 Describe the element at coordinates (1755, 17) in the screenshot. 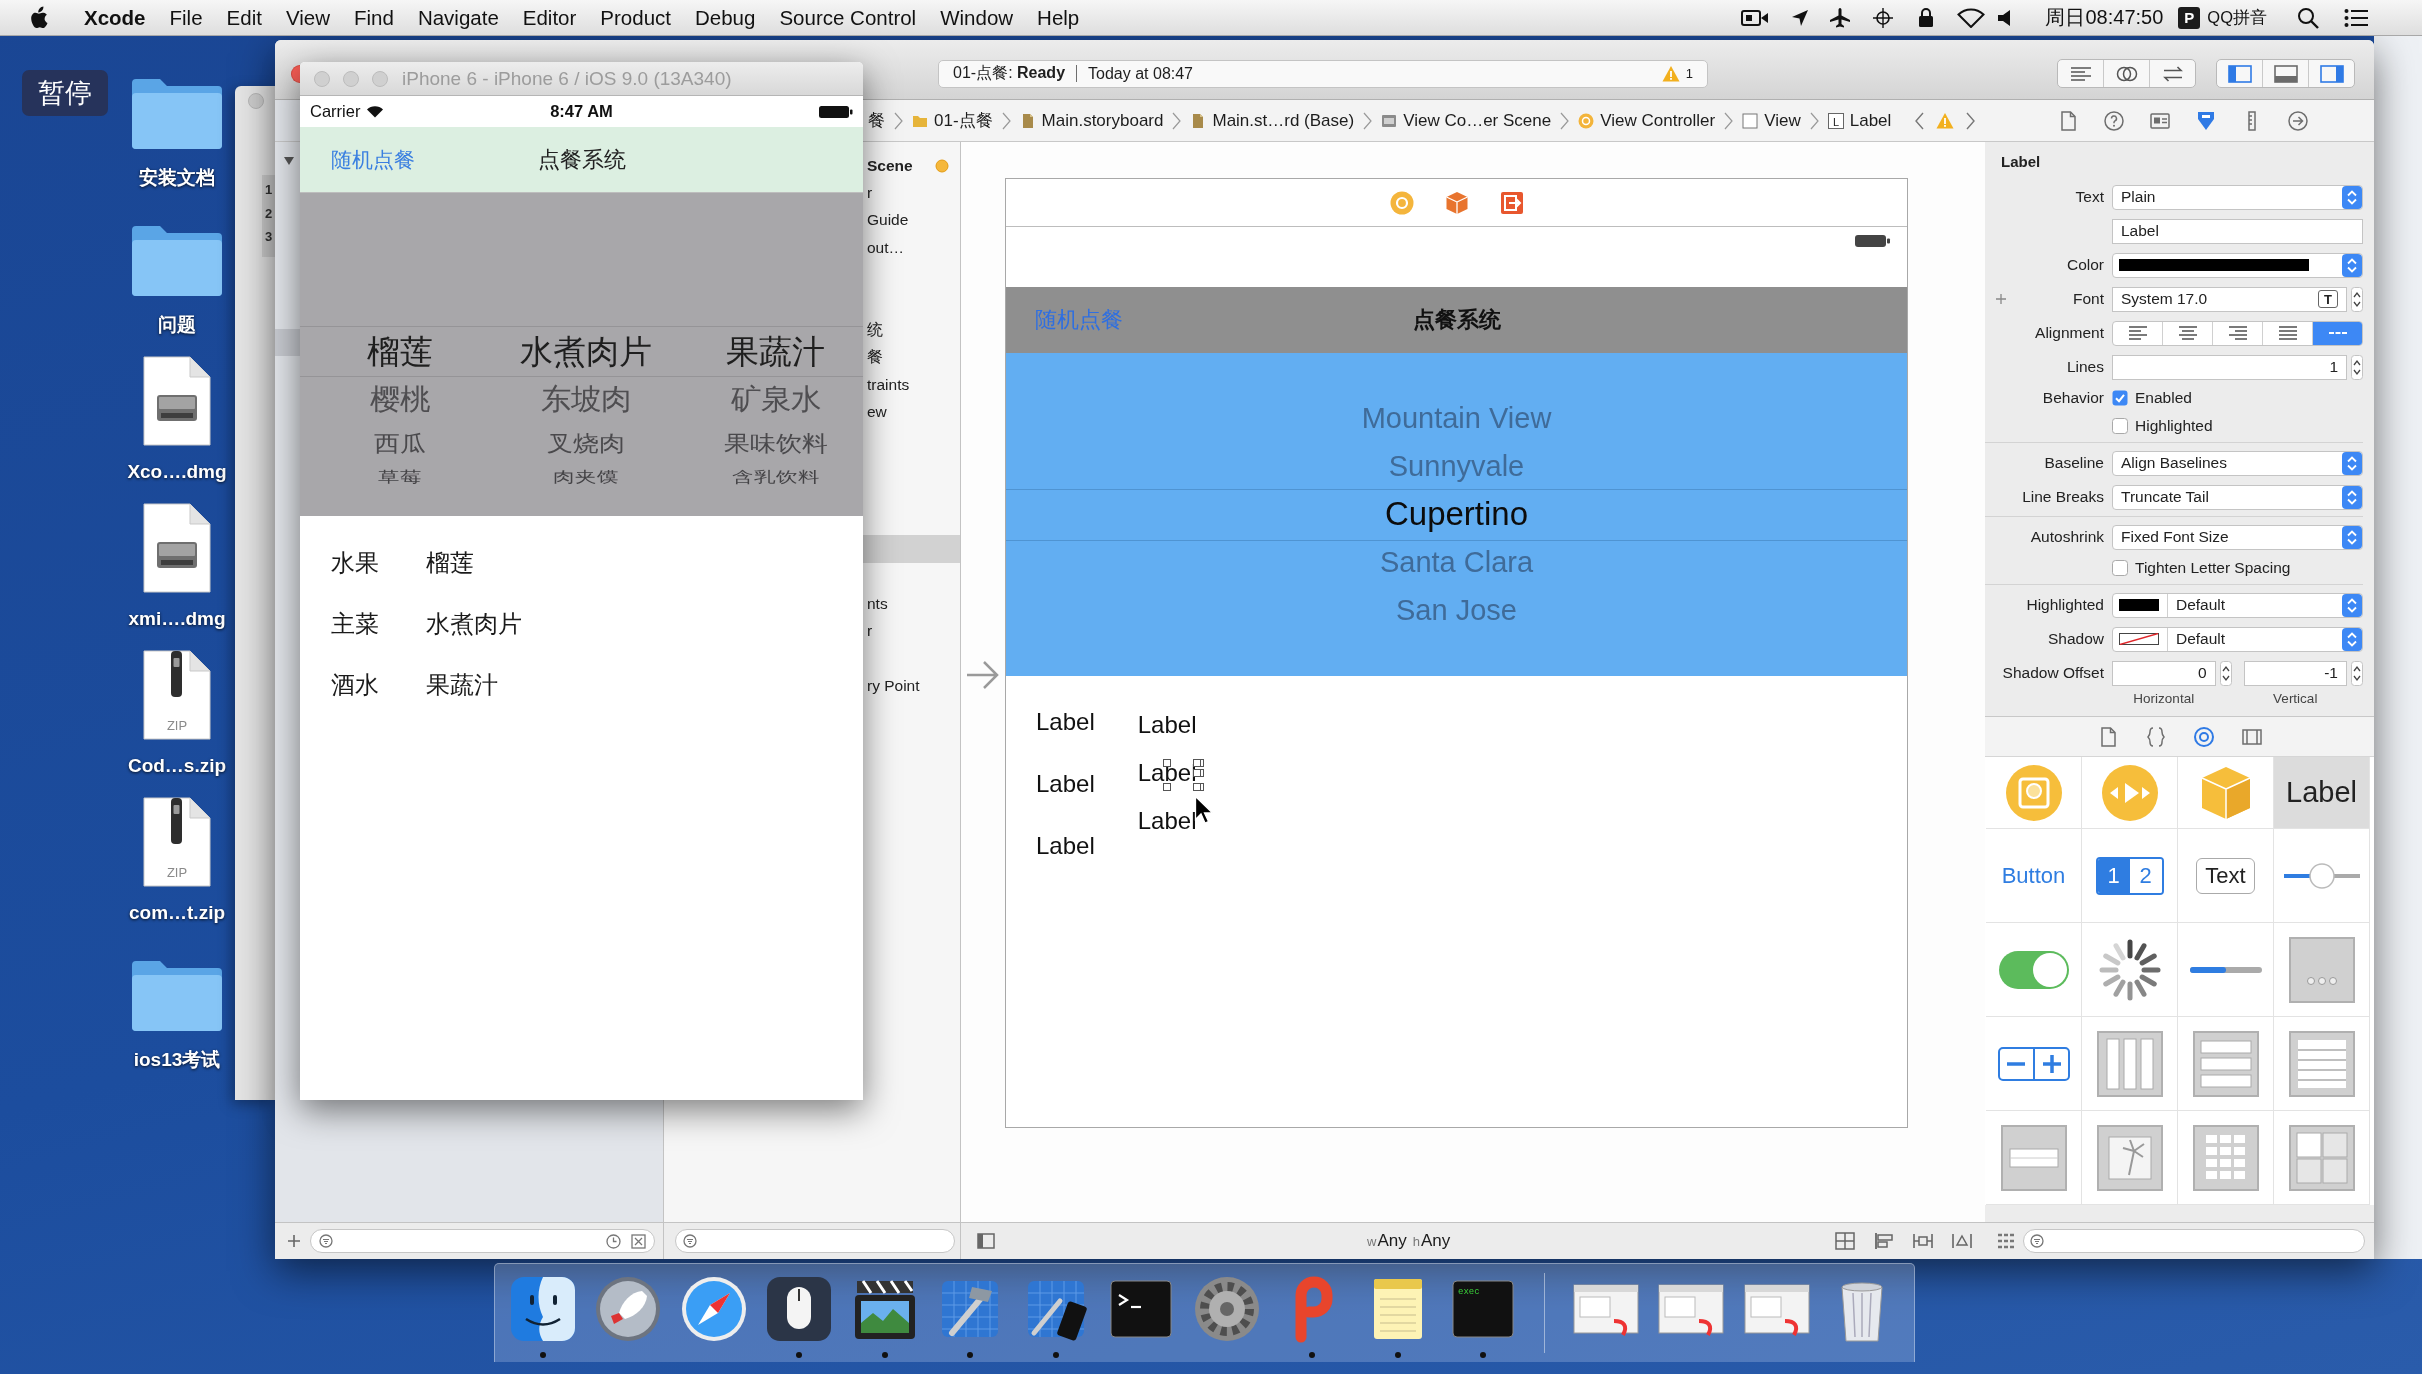

I see `video-camera-icon` at that location.